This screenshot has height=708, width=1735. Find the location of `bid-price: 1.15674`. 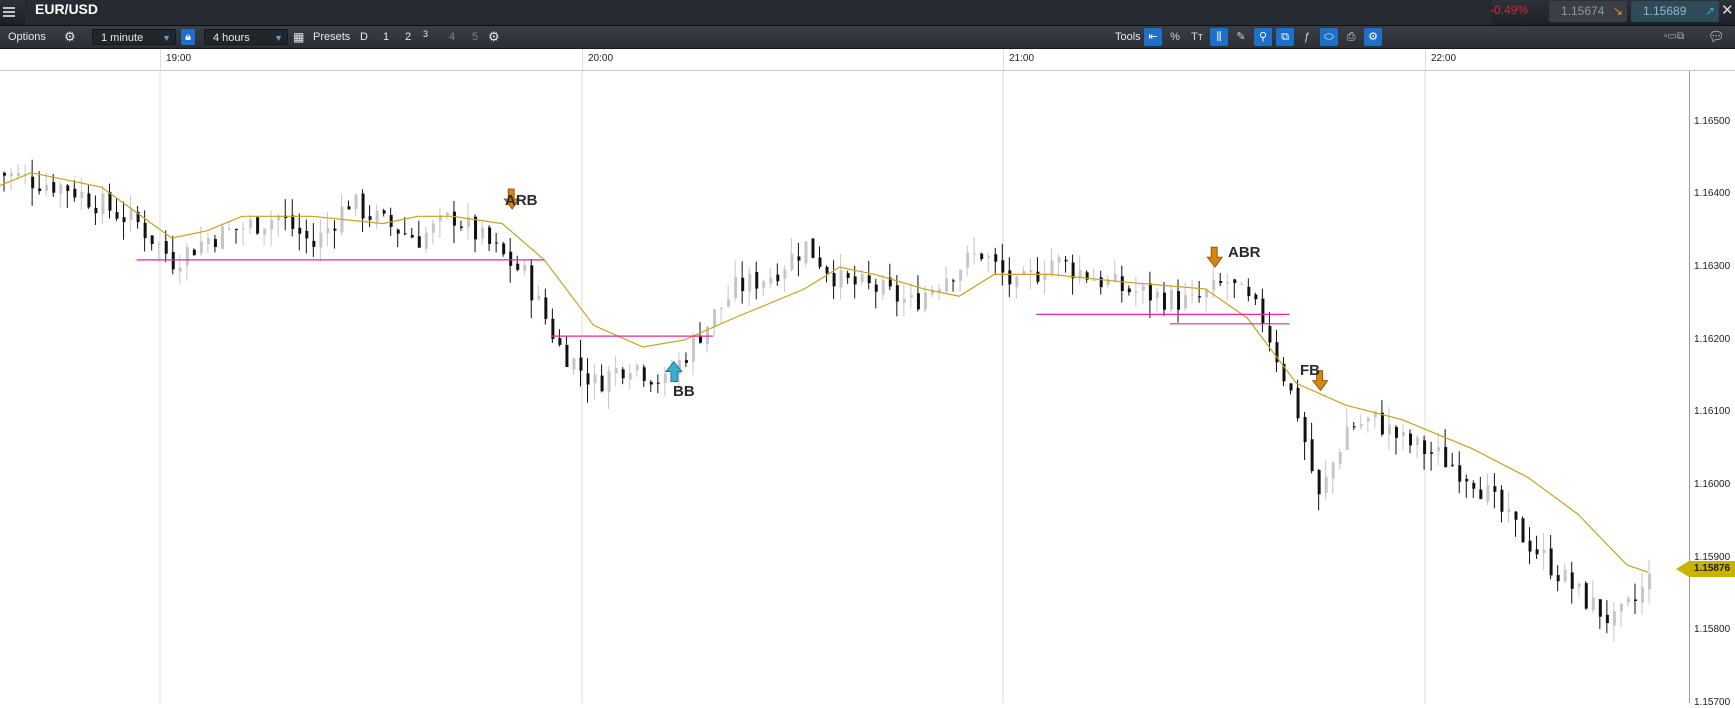

bid-price: 1.15674 is located at coordinates (1583, 11).